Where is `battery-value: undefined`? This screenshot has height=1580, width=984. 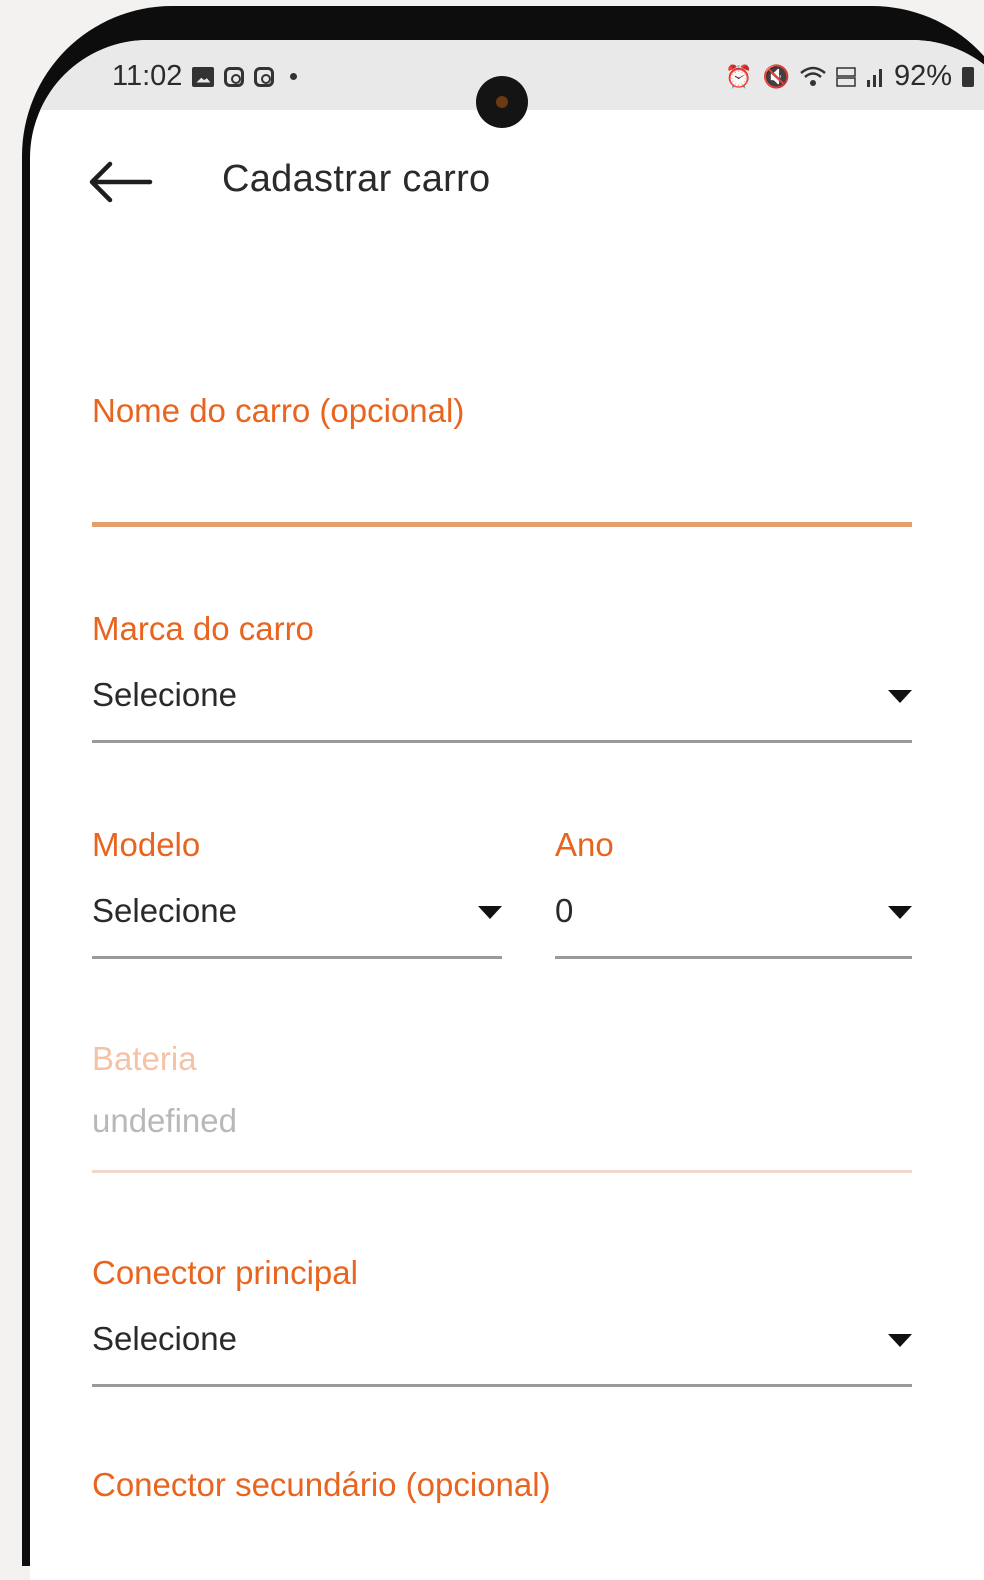
battery-value: undefined is located at coordinates (164, 1120).